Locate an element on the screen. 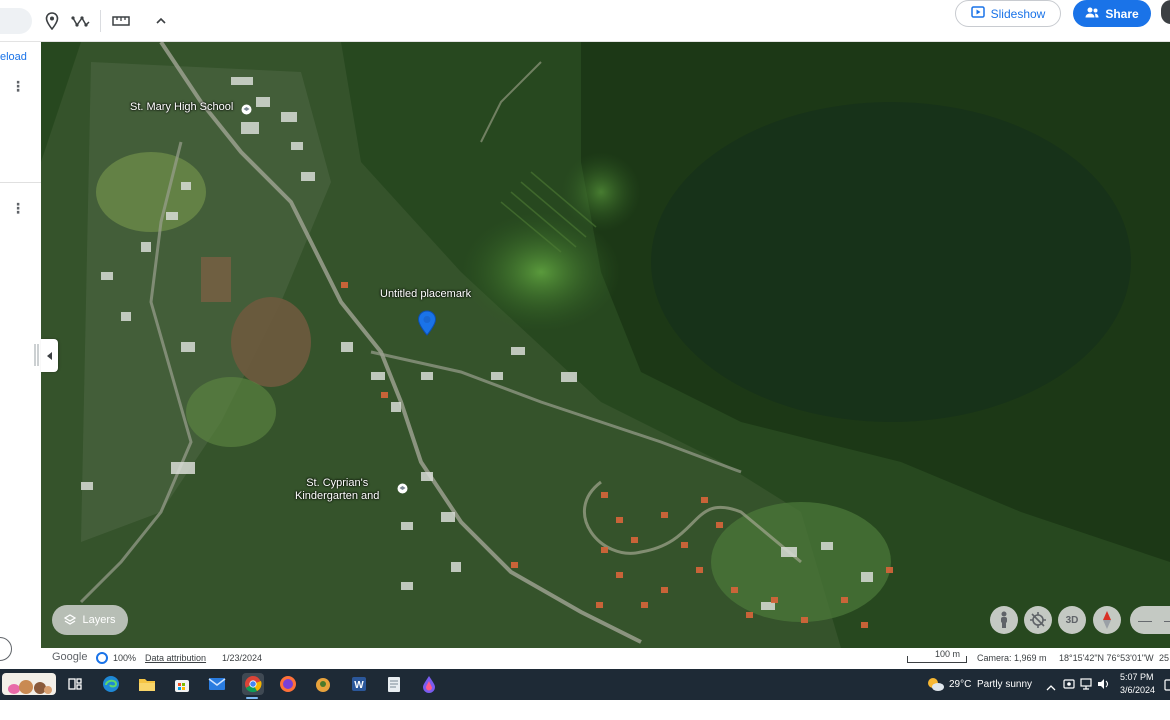 The width and height of the screenshot is (1170, 720). placemark-label: Untitled placemark is located at coordinates (425, 294).